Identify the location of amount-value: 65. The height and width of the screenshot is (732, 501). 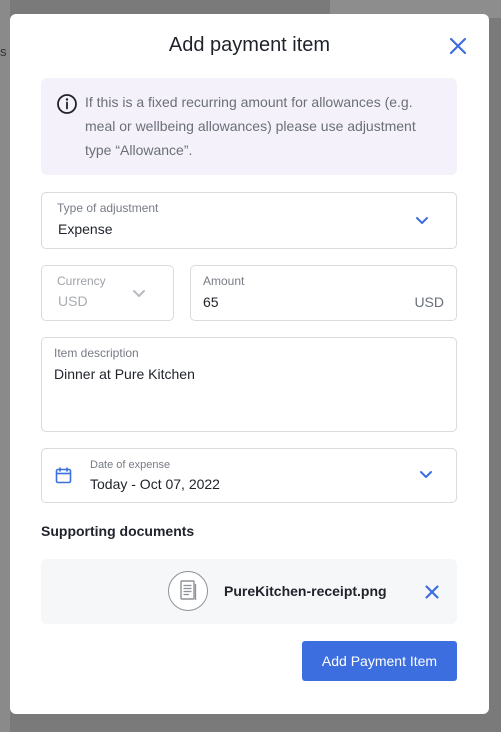
(211, 302).